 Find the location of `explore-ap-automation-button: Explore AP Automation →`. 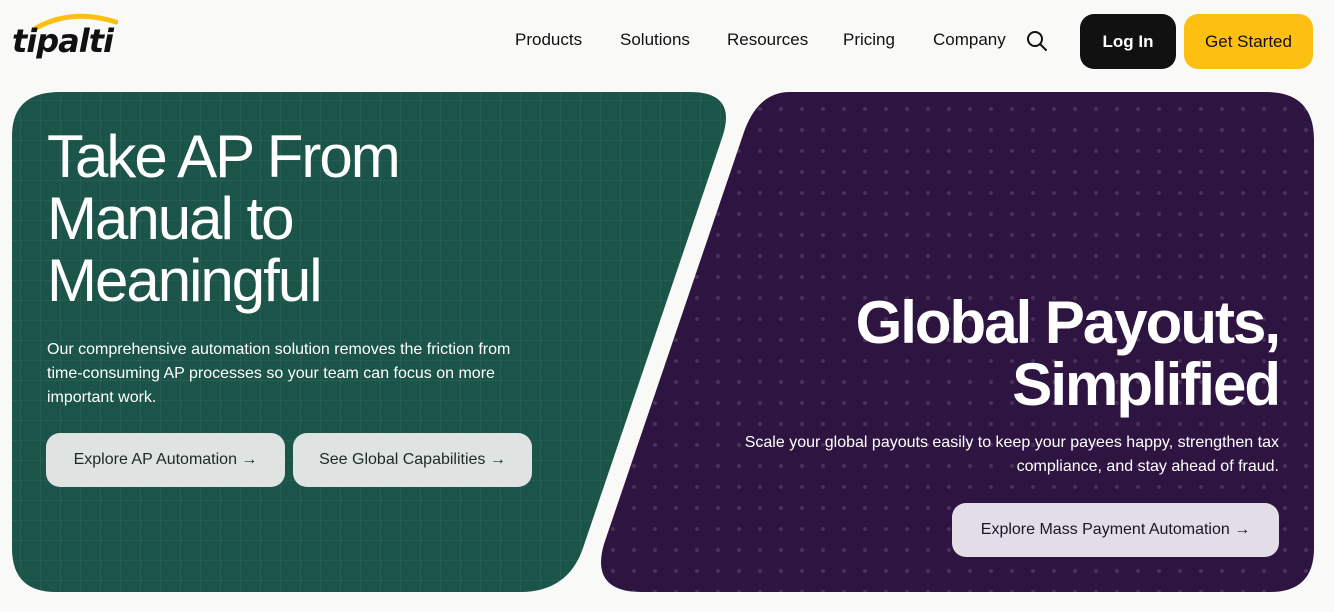

explore-ap-automation-button: Explore AP Automation → is located at coordinates (165, 460).